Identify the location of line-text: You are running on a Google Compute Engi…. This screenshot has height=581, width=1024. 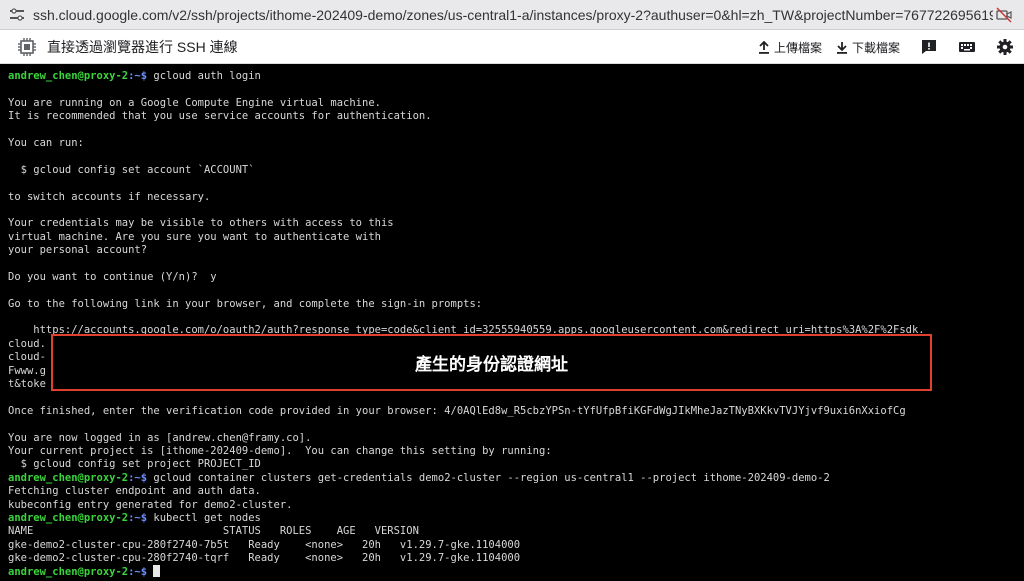
(194, 102).